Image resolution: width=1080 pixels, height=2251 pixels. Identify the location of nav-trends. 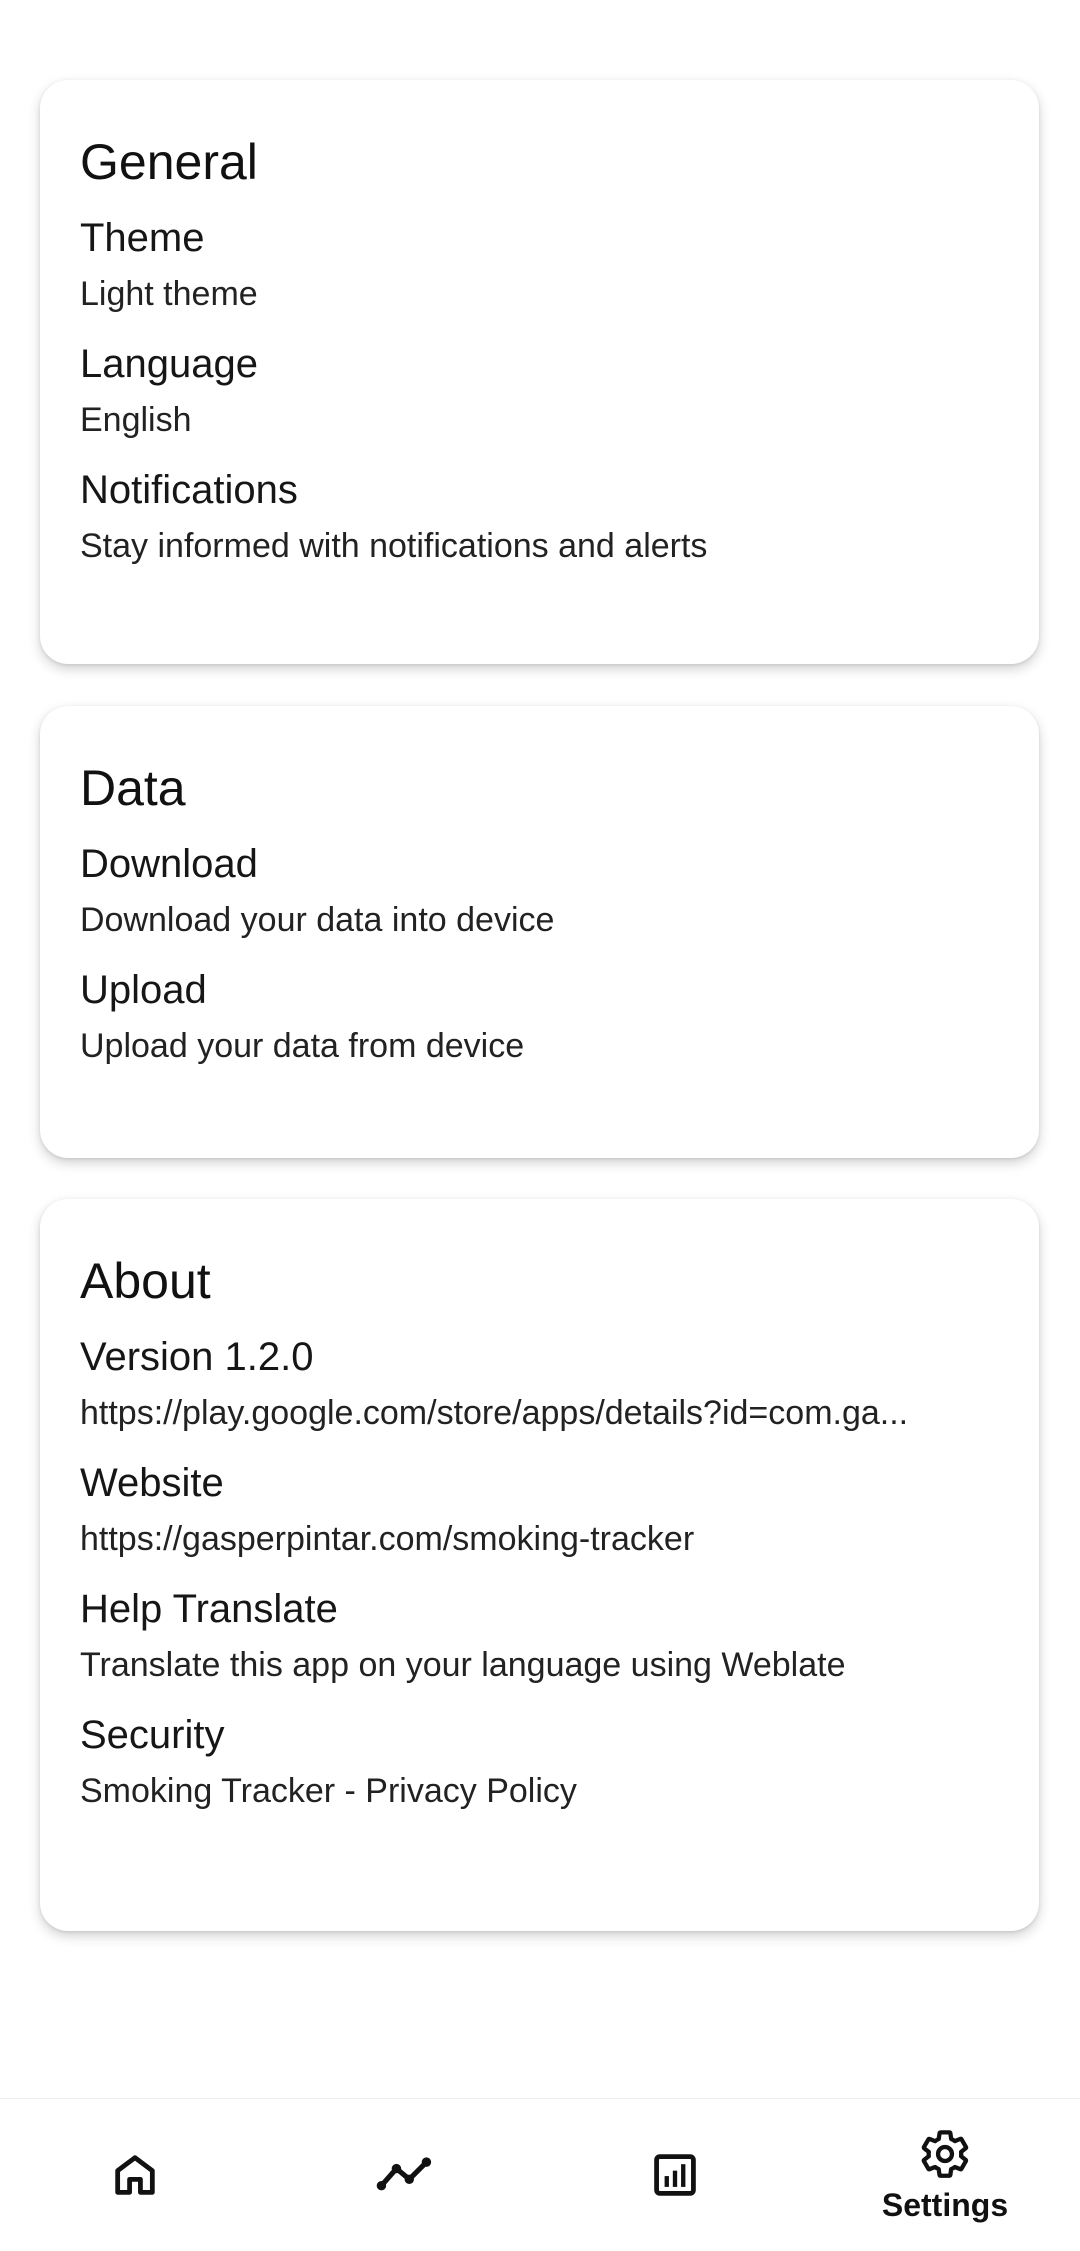
(405, 2175).